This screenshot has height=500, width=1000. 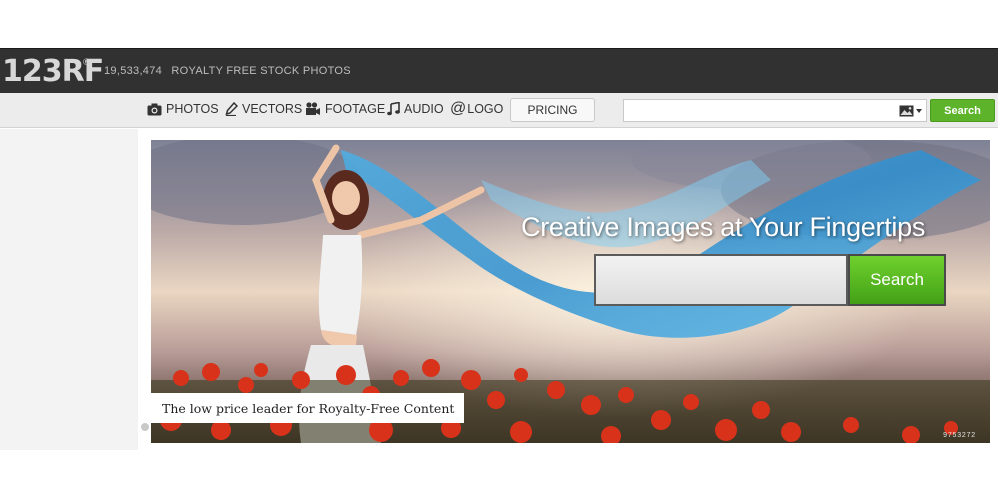 I want to click on pricing-button: PRICING, so click(x=552, y=110).